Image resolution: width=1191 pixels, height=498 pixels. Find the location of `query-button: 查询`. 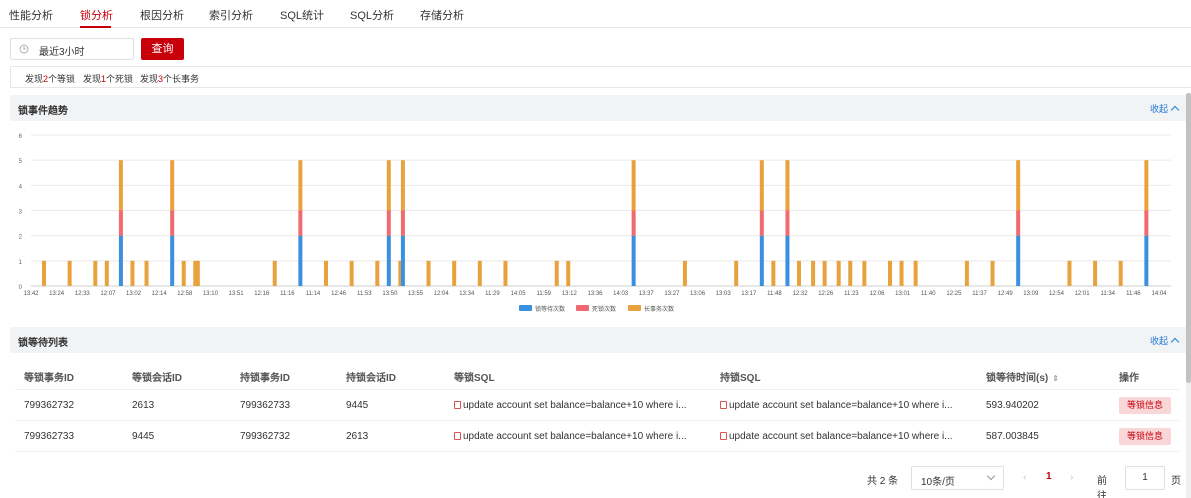

query-button: 查询 is located at coordinates (162, 49).